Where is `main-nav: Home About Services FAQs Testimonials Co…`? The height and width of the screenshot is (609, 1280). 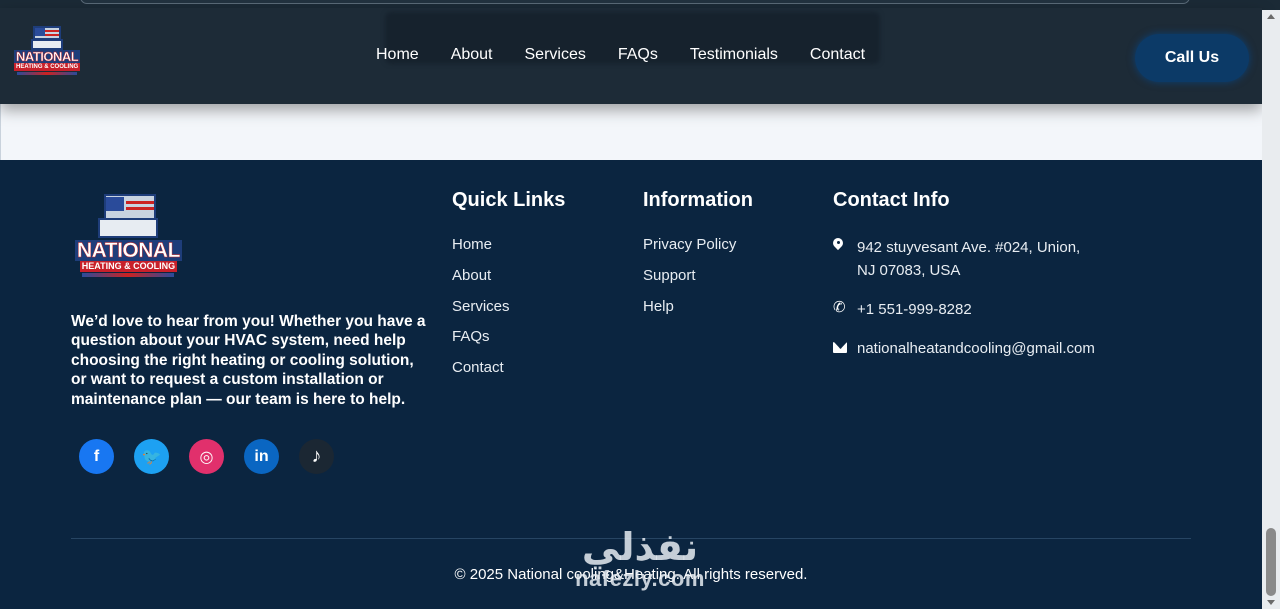 main-nav: Home About Services FAQs Testimonials Co… is located at coordinates (636, 55).